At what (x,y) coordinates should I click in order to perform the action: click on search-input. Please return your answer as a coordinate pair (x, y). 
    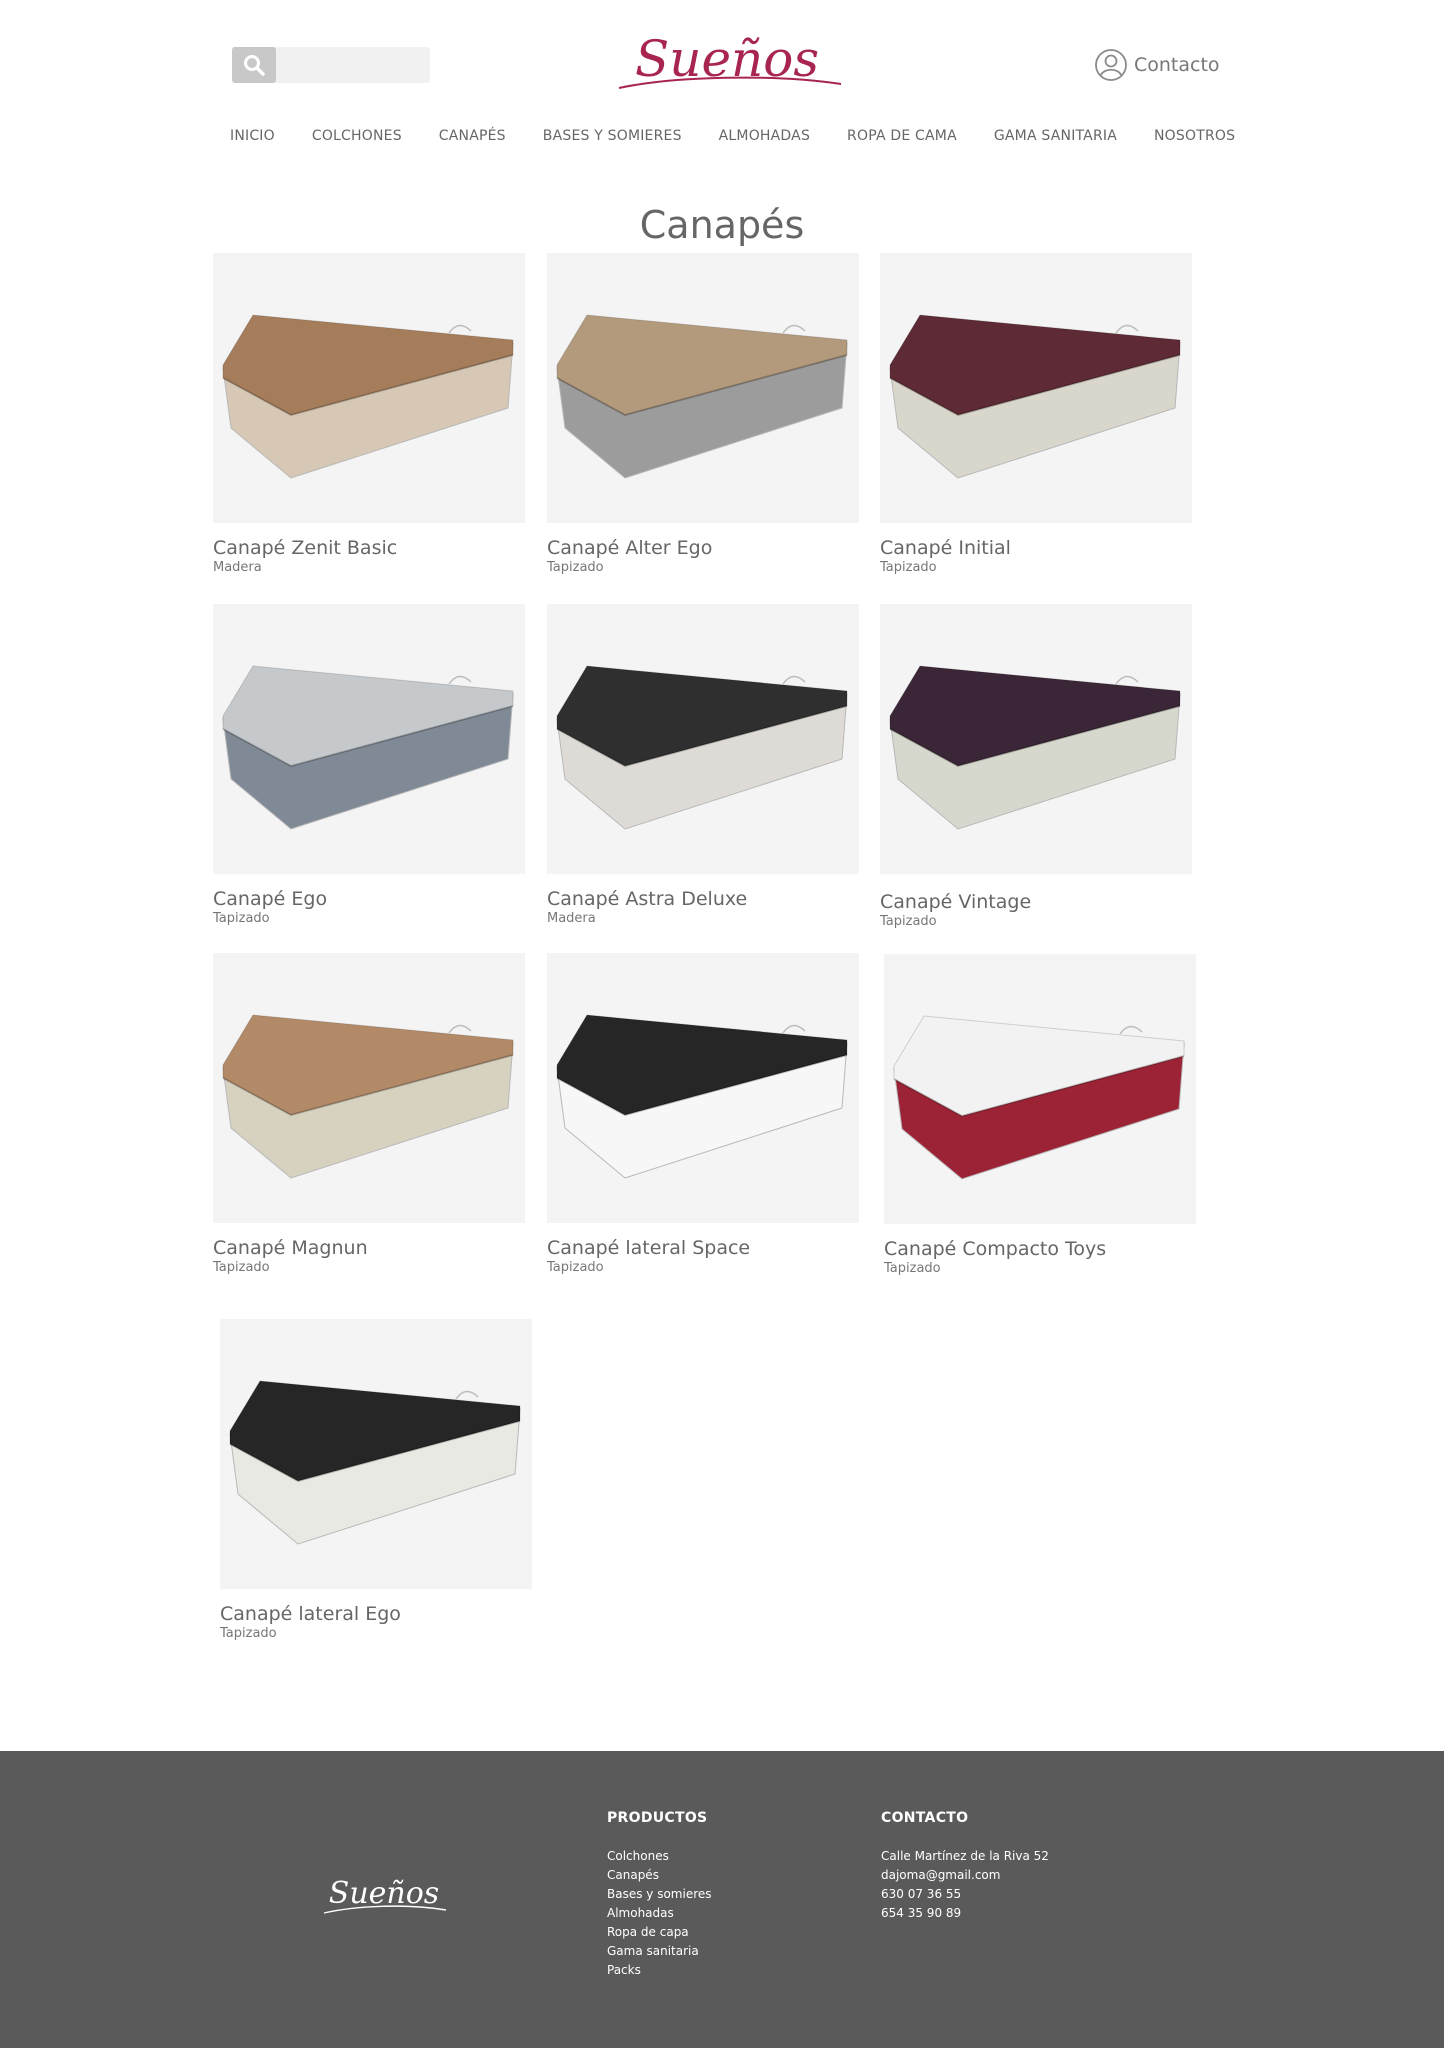
    Looking at the image, I should click on (355, 66).